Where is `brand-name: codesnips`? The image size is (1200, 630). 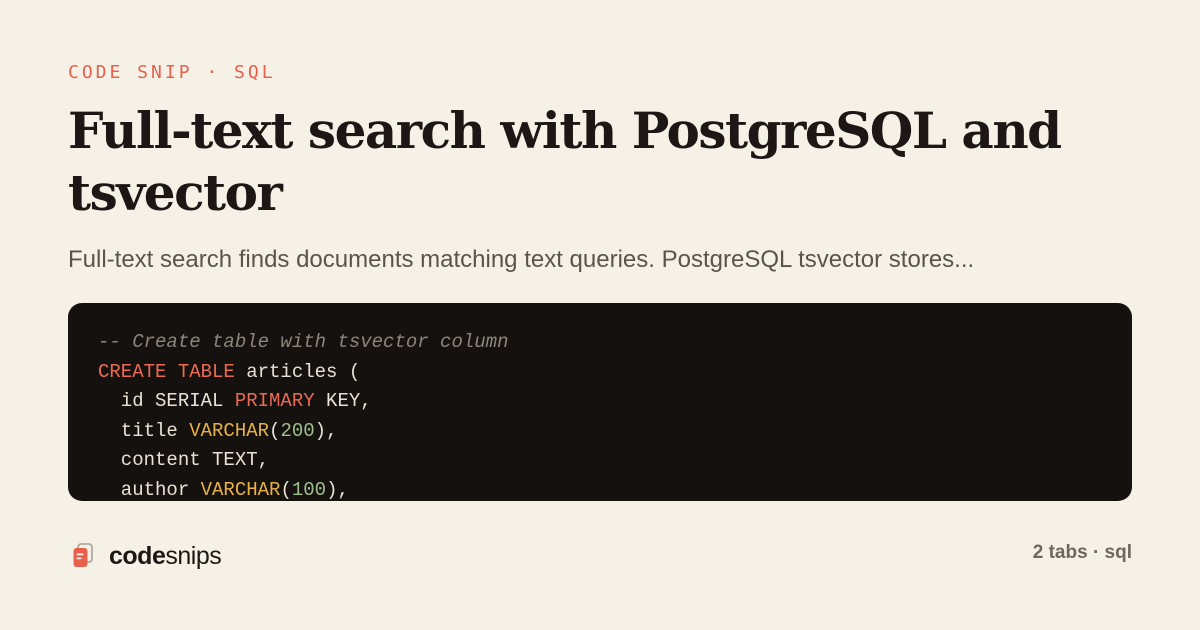 brand-name: codesnips is located at coordinates (165, 556).